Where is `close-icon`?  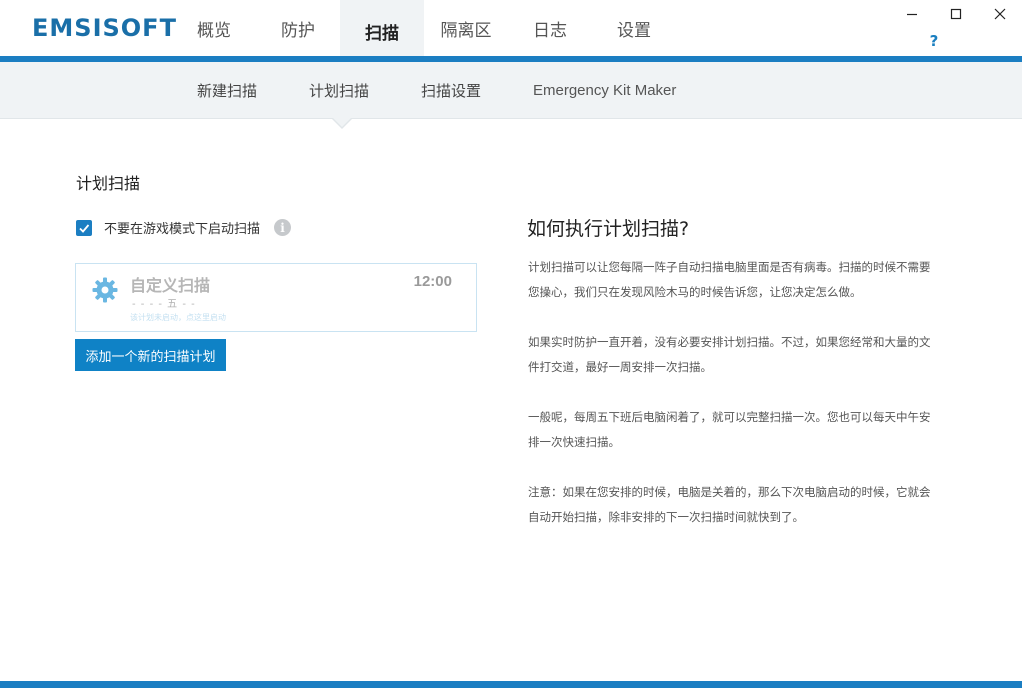 close-icon is located at coordinates (1000, 14).